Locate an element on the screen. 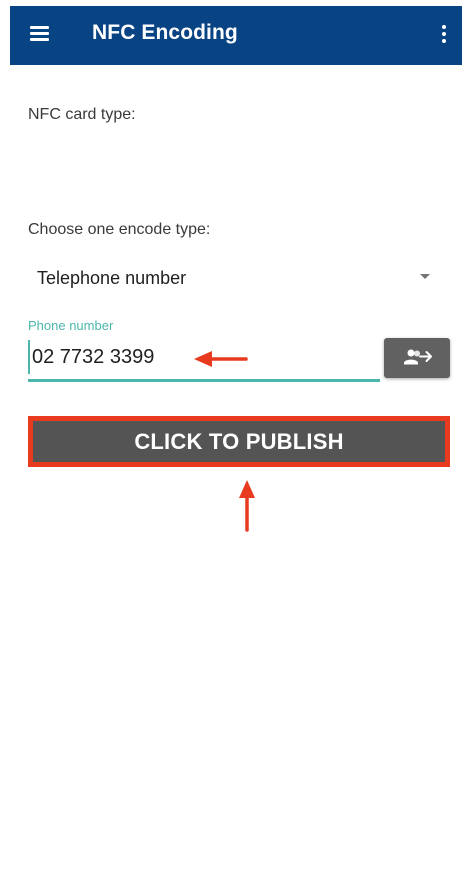  app-bar: NFC Encoding is located at coordinates (236, 35).